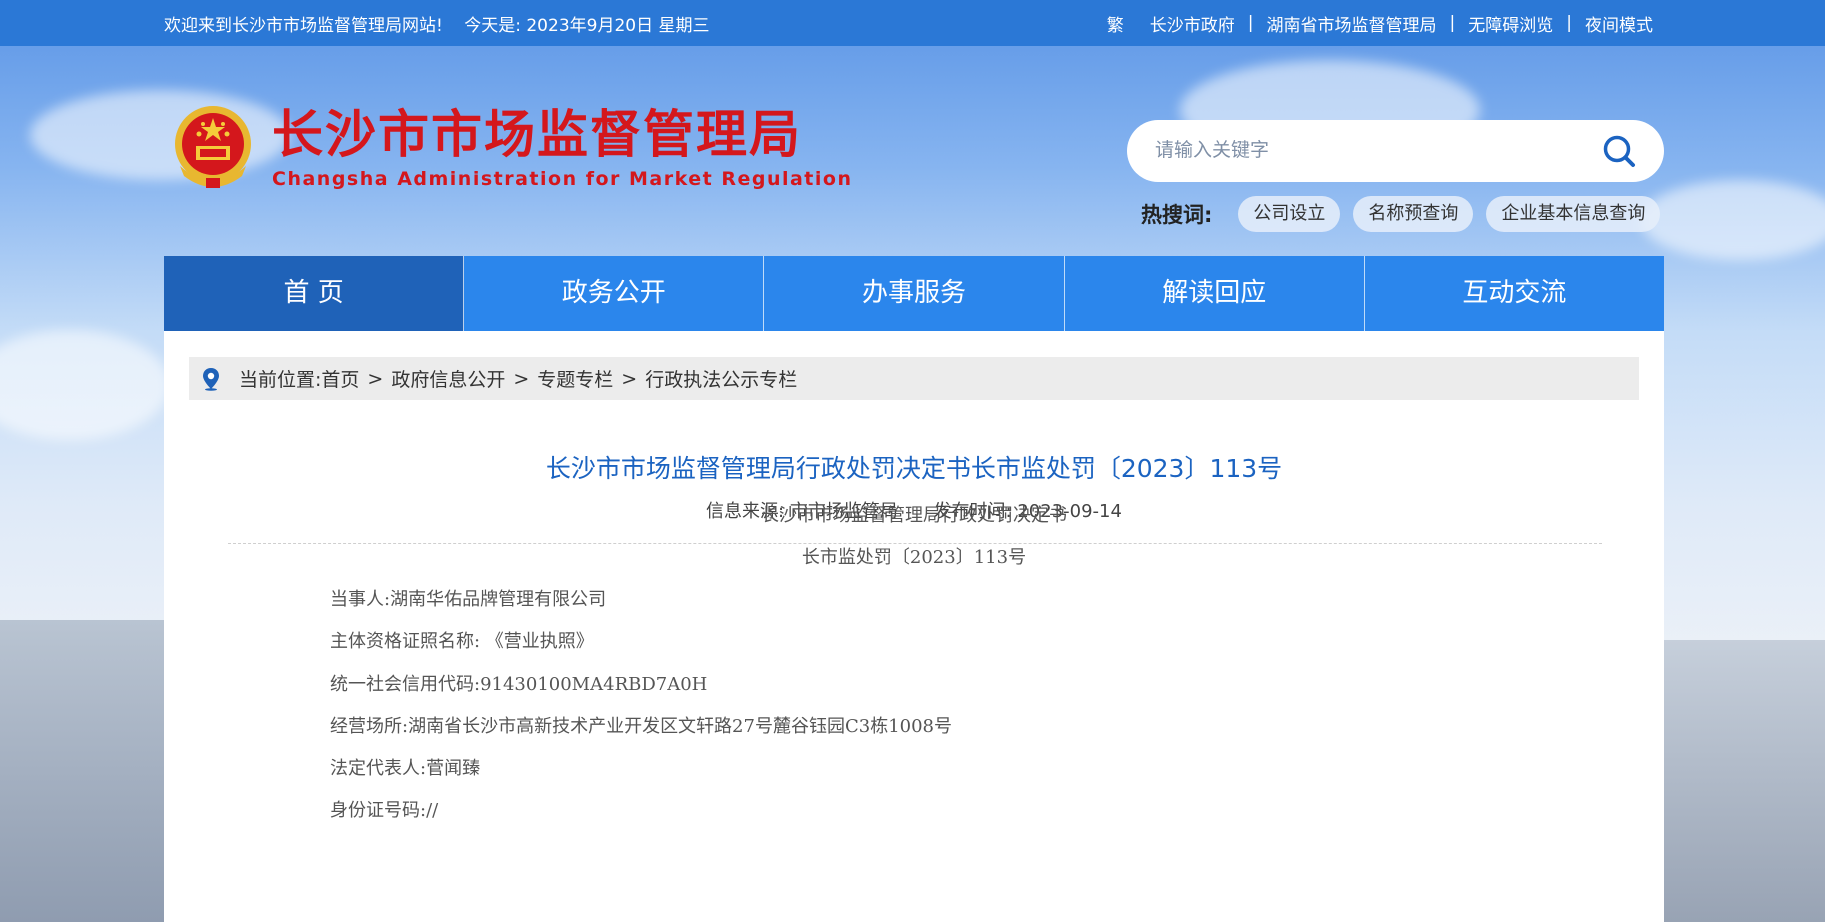  What do you see at coordinates (641, 726) in the screenshot?
I see `doc-line-address: 经营场所:湖南省长沙市高新技术产业开发区文轩路27号麓谷钰园C3栋1008号` at bounding box center [641, 726].